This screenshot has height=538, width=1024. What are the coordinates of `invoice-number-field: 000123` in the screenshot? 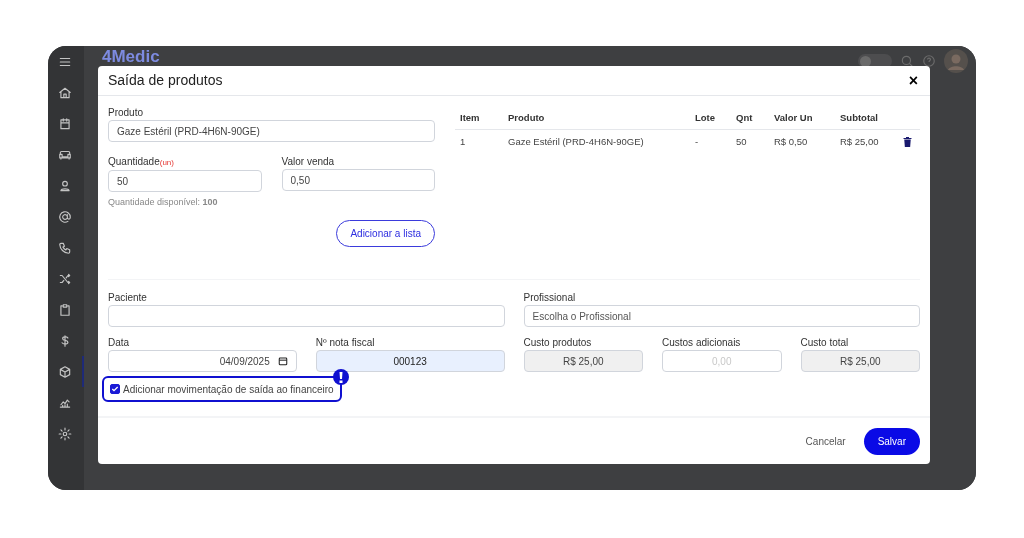 It's located at (410, 361).